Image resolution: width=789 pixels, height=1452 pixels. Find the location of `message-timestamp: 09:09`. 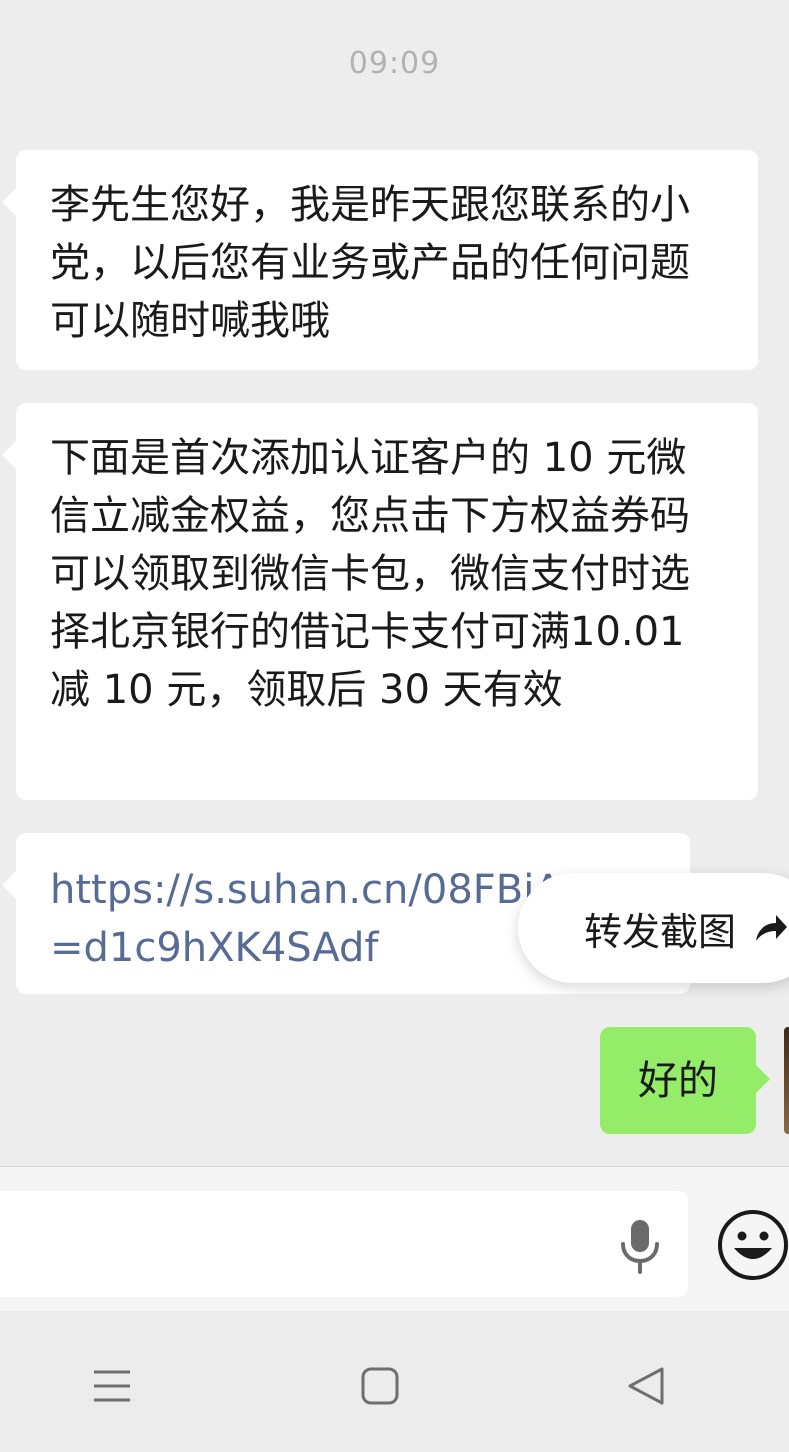

message-timestamp: 09:09 is located at coordinates (394, 63).